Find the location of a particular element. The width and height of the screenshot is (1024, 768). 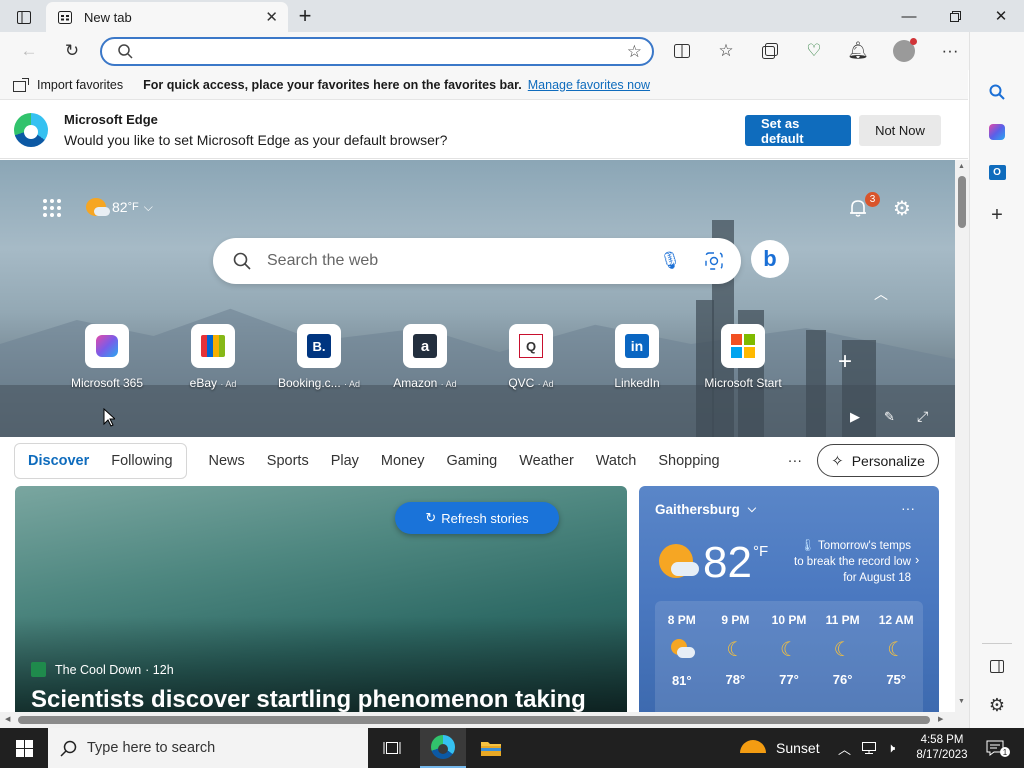

hourly-item: 11 PM ☾ 76° is located at coordinates (843, 650).